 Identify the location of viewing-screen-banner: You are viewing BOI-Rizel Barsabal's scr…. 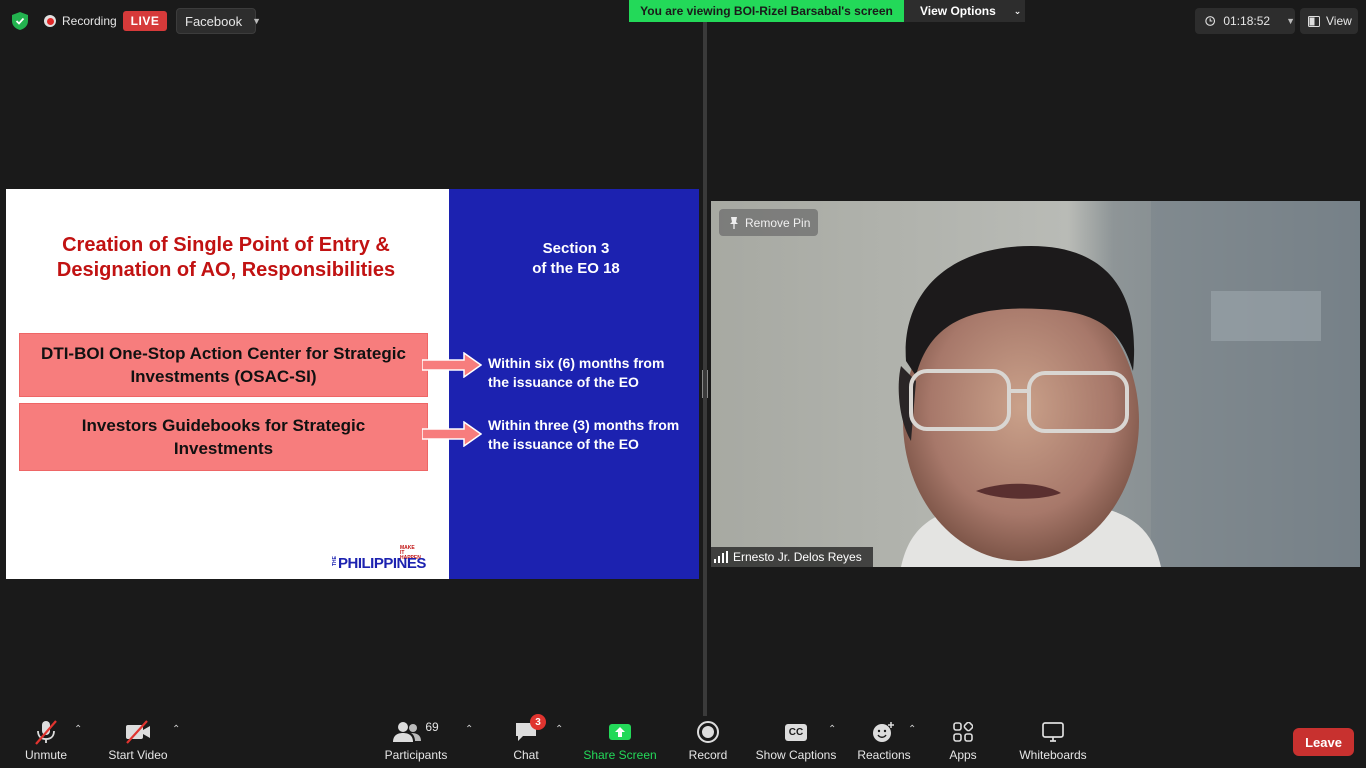
(766, 11).